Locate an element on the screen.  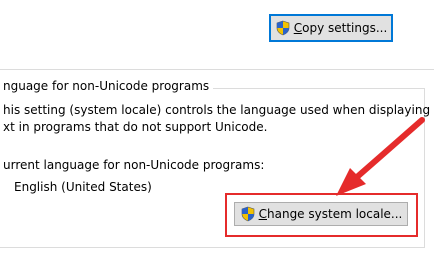
red-arrow-icon is located at coordinates (380, 156).